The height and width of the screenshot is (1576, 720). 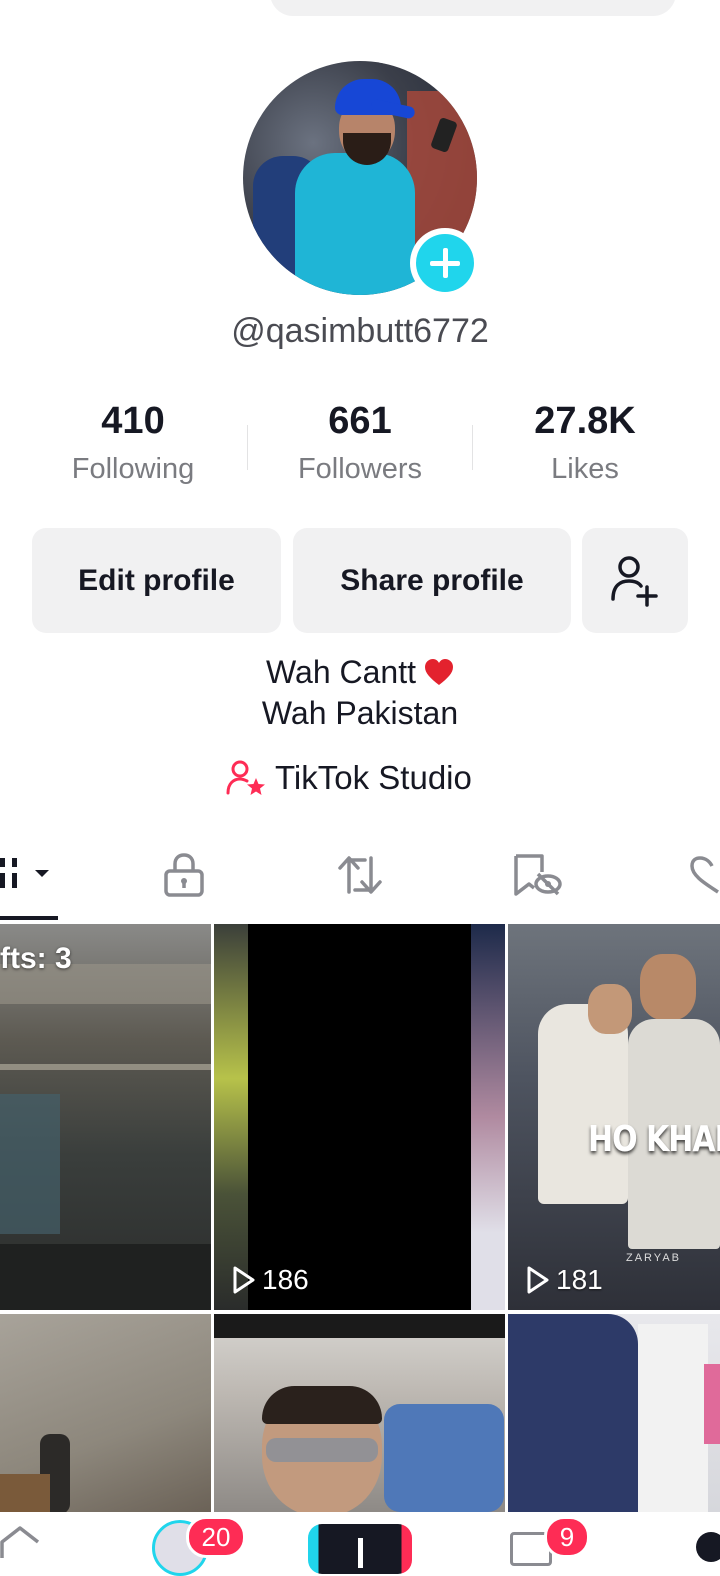 What do you see at coordinates (360, 469) in the screenshot?
I see `stat-followers-label: Followers` at bounding box center [360, 469].